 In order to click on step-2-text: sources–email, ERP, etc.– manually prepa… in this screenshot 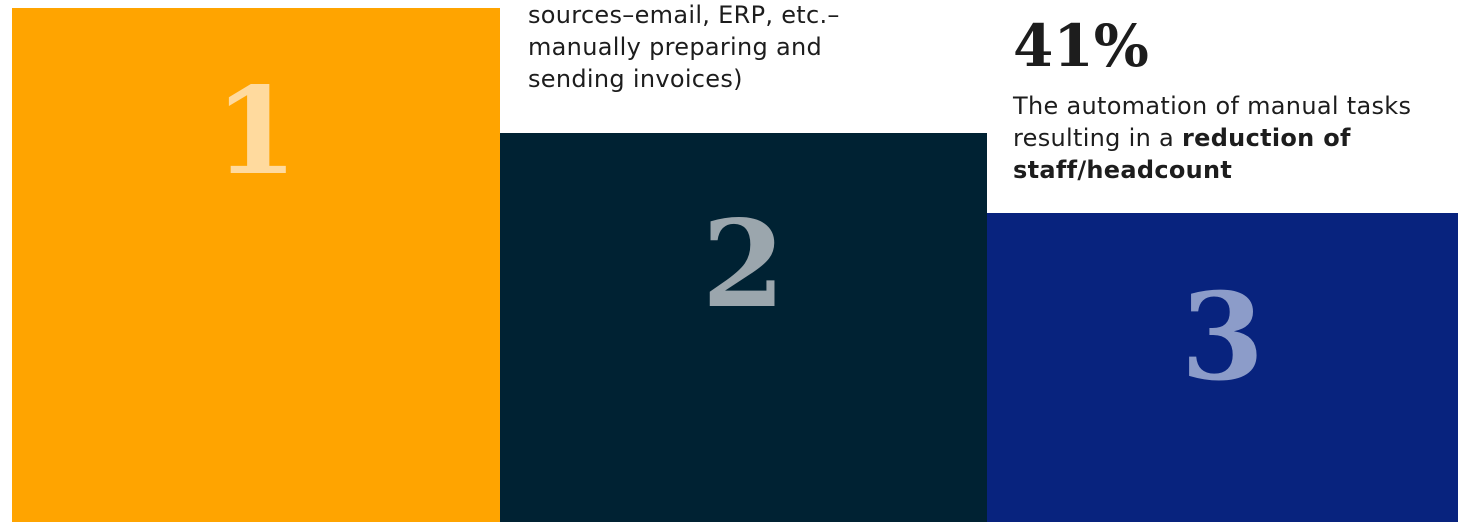, I will do `click(748, 47)`.